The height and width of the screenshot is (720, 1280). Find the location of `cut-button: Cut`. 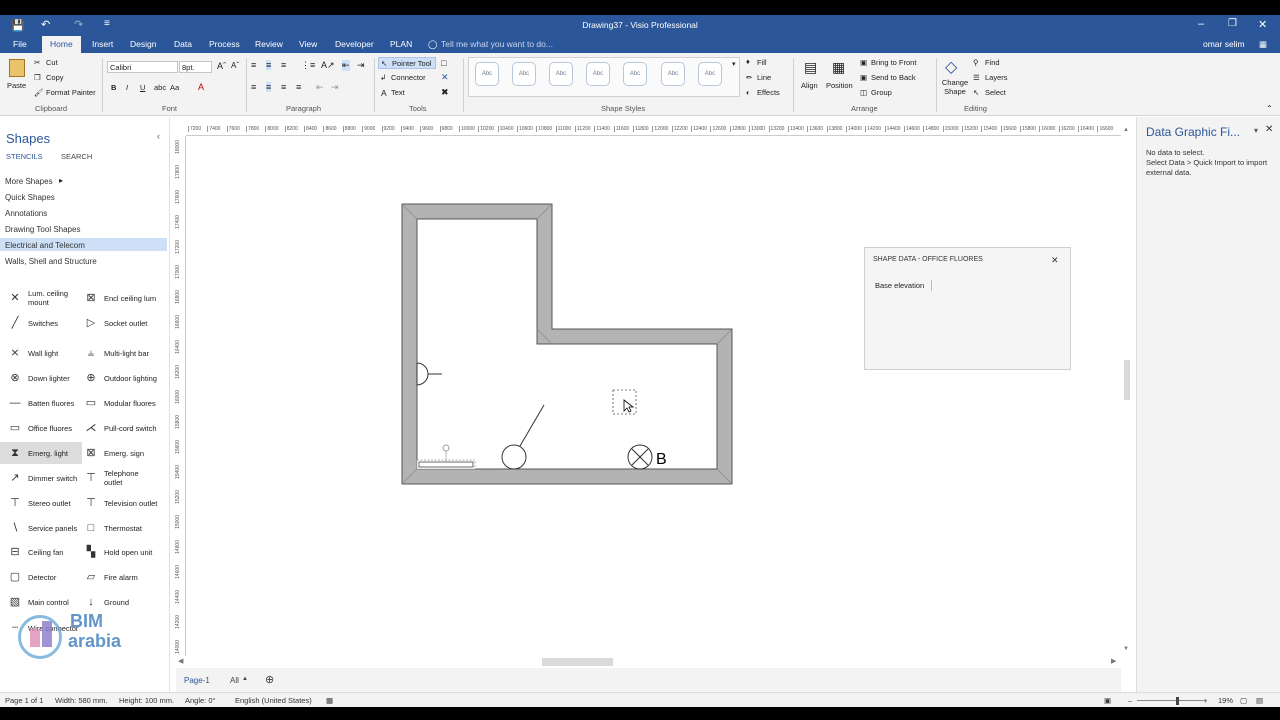

cut-button: Cut is located at coordinates (52, 62).